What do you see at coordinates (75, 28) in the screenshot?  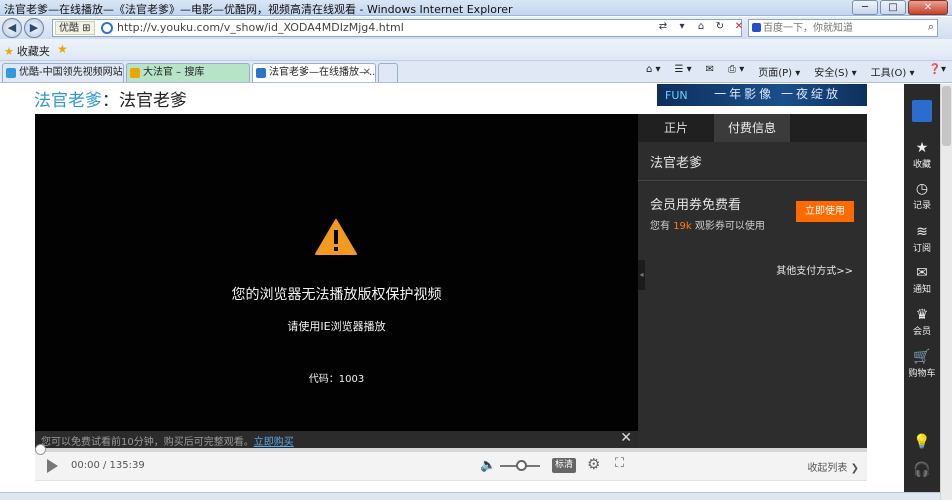 I see `site-badge: 优酷 ⊞` at bounding box center [75, 28].